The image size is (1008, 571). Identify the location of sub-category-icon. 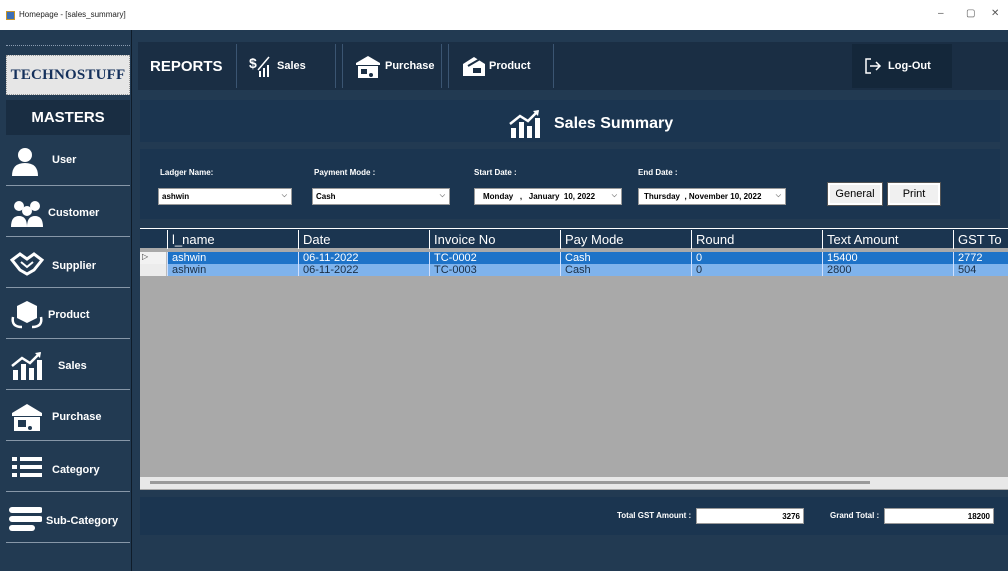
(25, 519).